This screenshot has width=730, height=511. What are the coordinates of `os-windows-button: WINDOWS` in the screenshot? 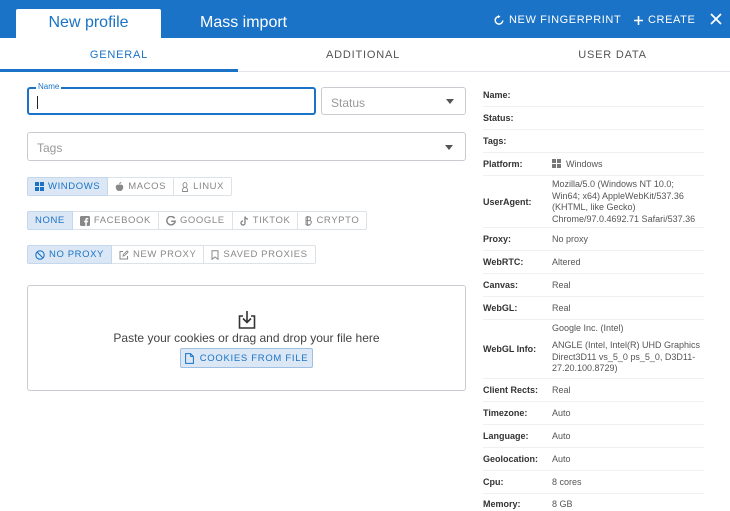 It's located at (68, 186).